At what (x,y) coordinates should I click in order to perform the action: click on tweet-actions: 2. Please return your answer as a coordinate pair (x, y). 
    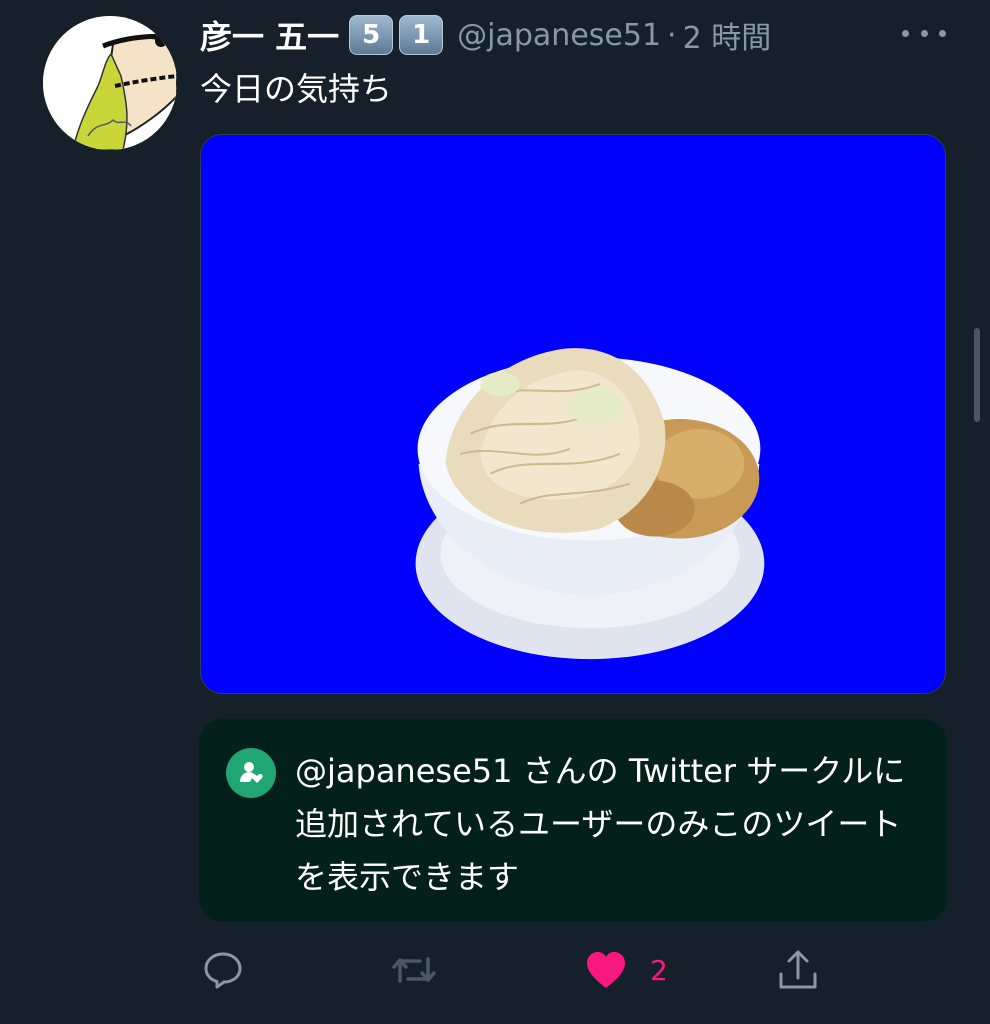
    Looking at the image, I should click on (573, 970).